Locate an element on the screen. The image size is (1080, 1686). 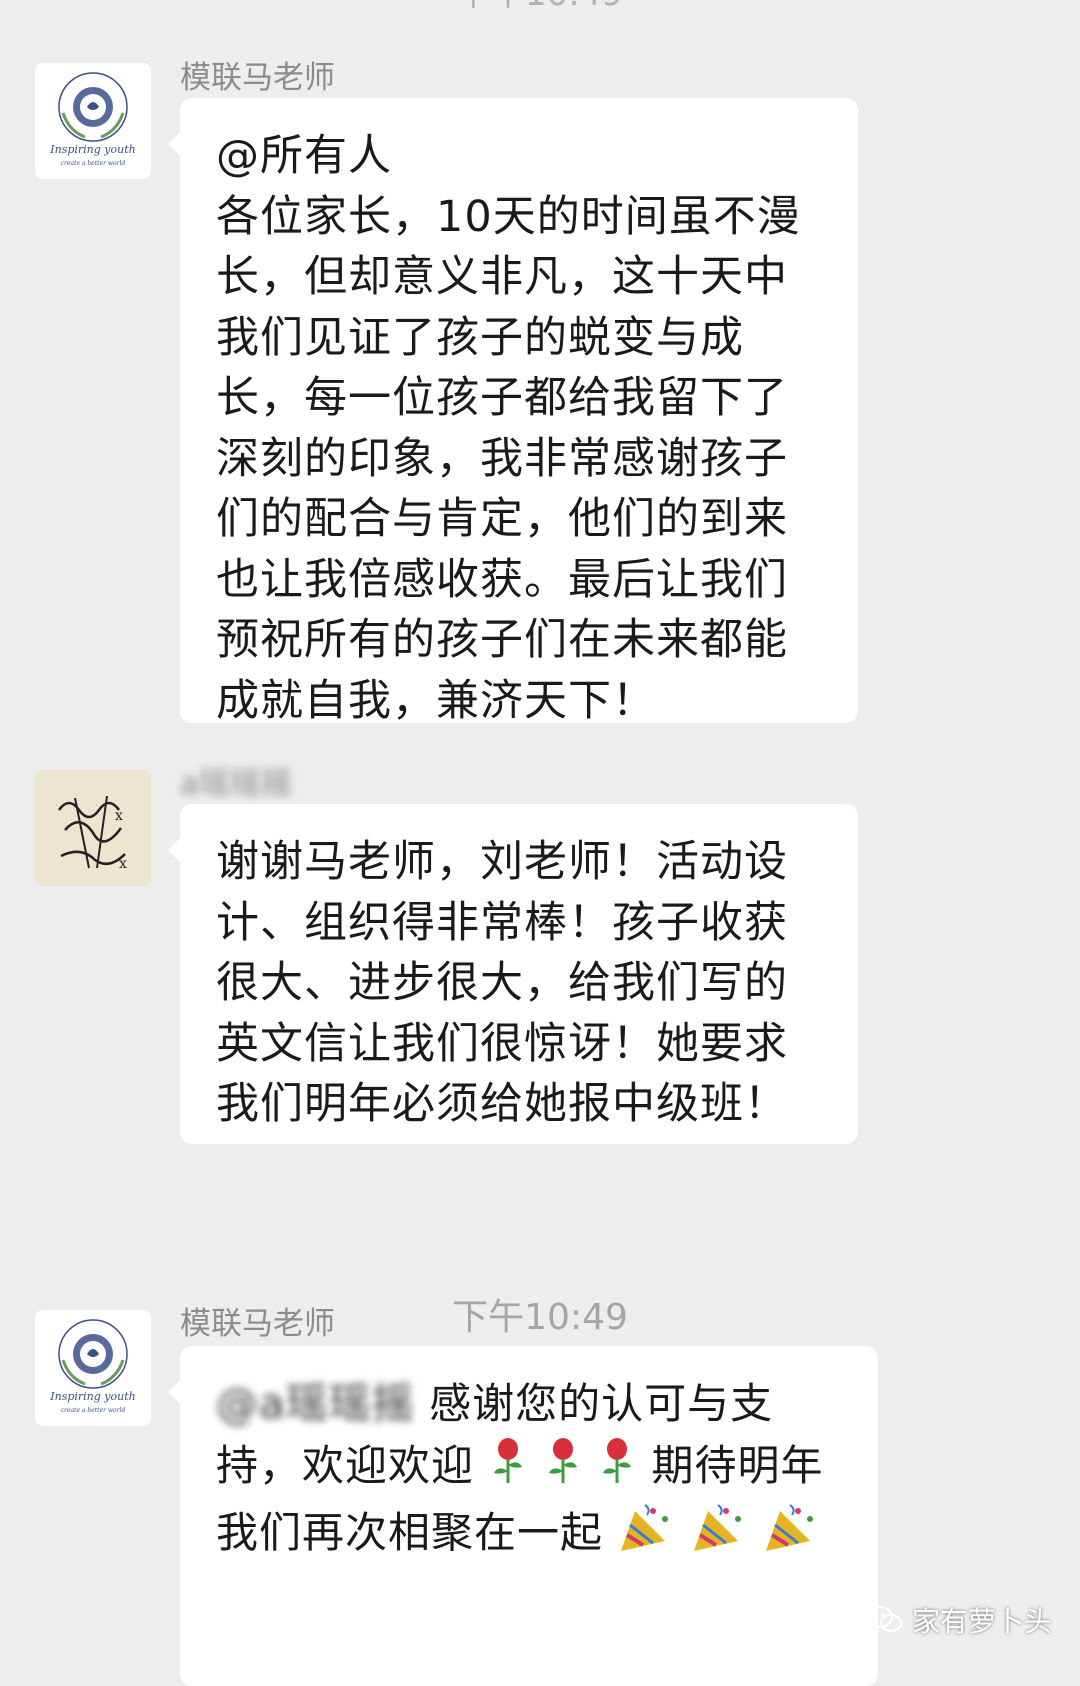
timestamp-middle: 下午10:49 is located at coordinates (540, 1317).